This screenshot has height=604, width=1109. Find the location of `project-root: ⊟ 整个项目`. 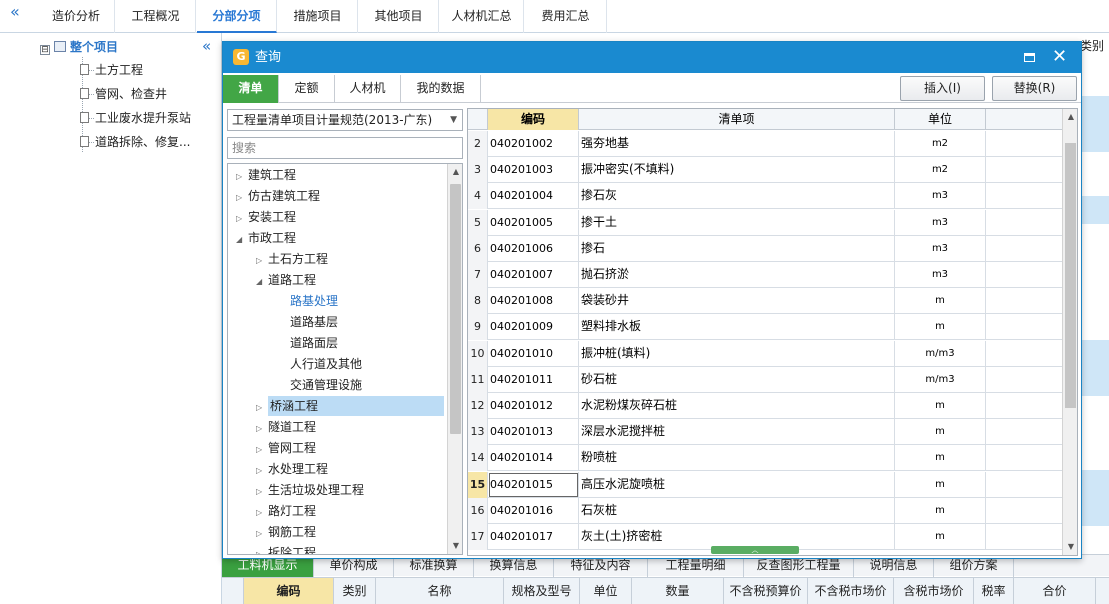

project-root: ⊟ 整个项目 is located at coordinates (79, 47).